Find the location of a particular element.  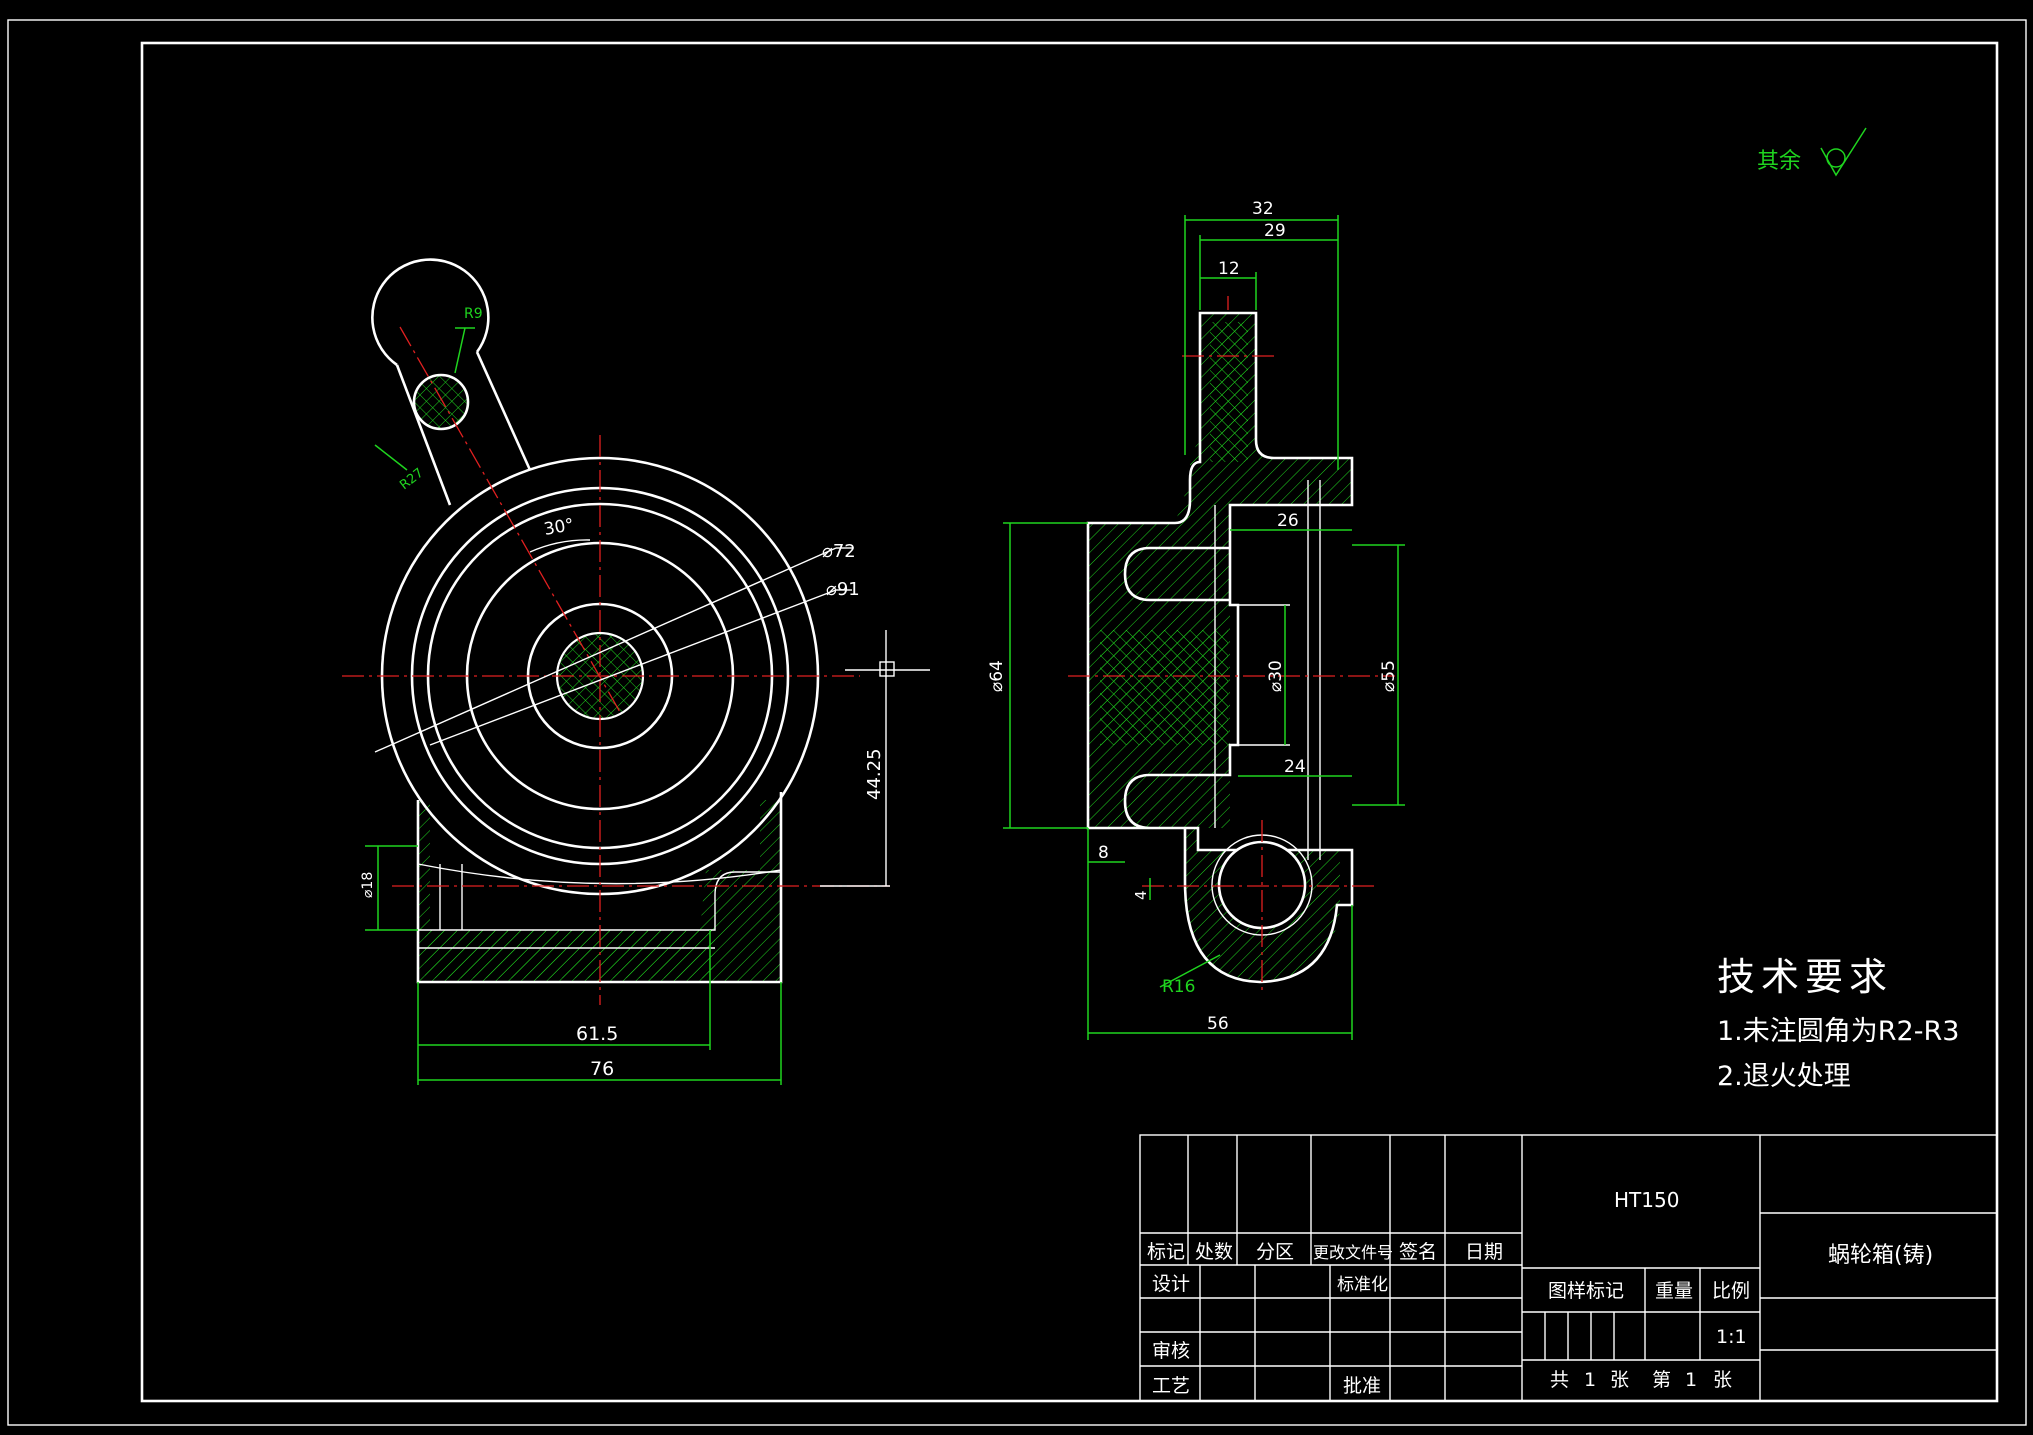

dim-12: 12 is located at coordinates (1229, 269).